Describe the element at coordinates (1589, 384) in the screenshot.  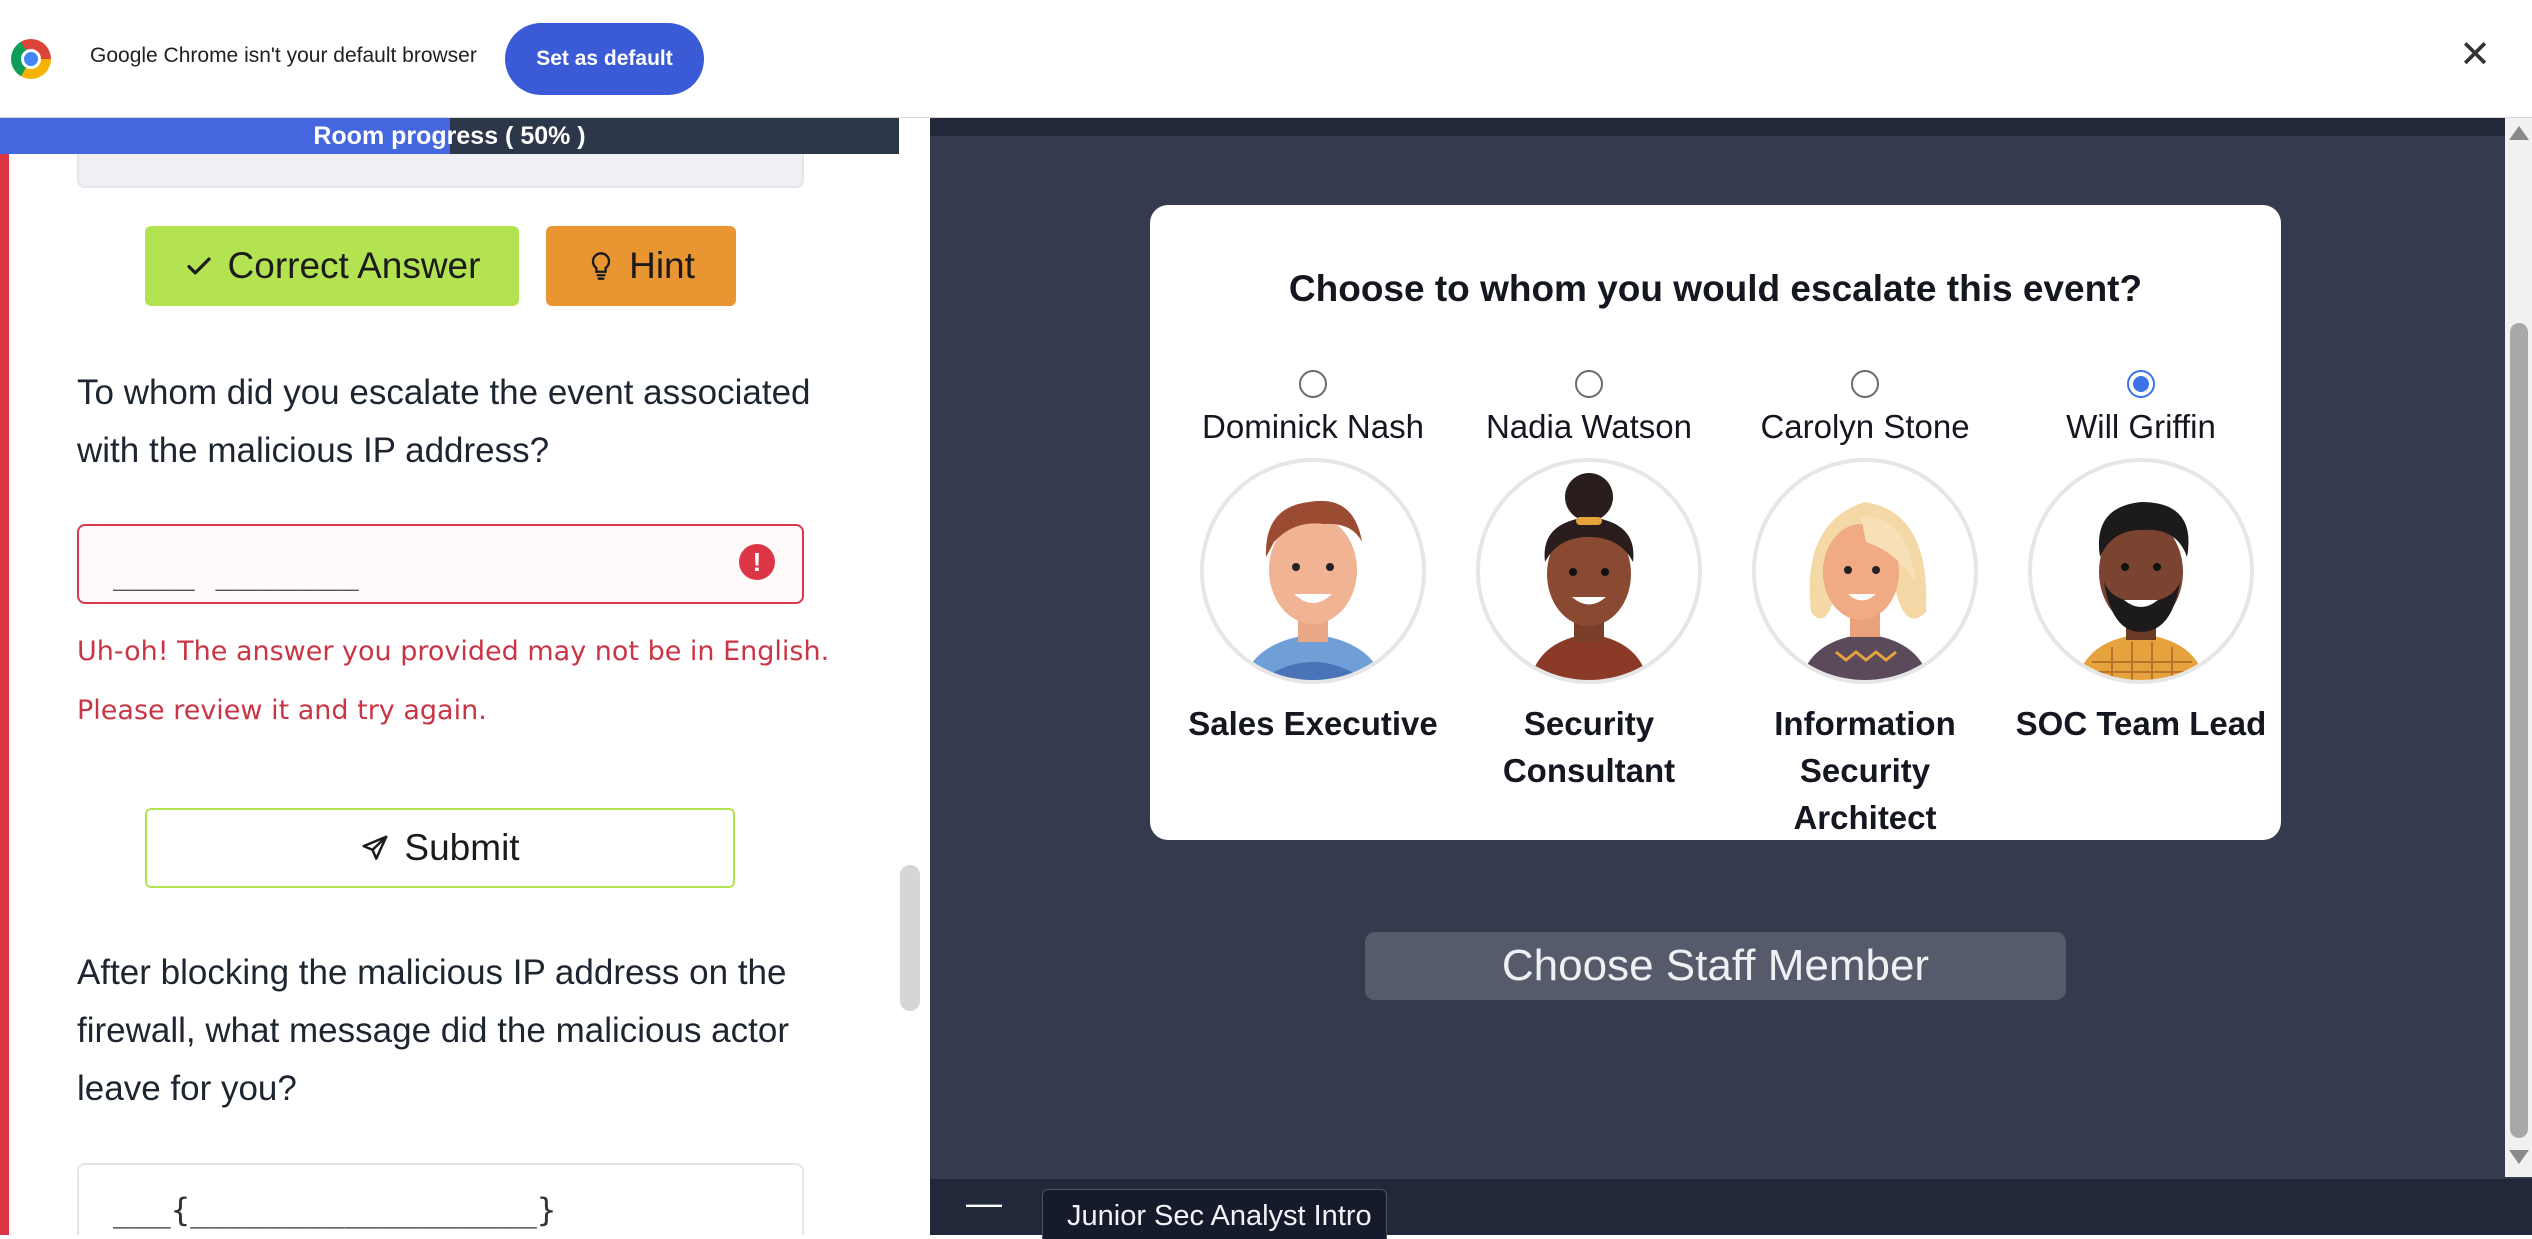
I see `staff-radio-nadia-watson` at that location.